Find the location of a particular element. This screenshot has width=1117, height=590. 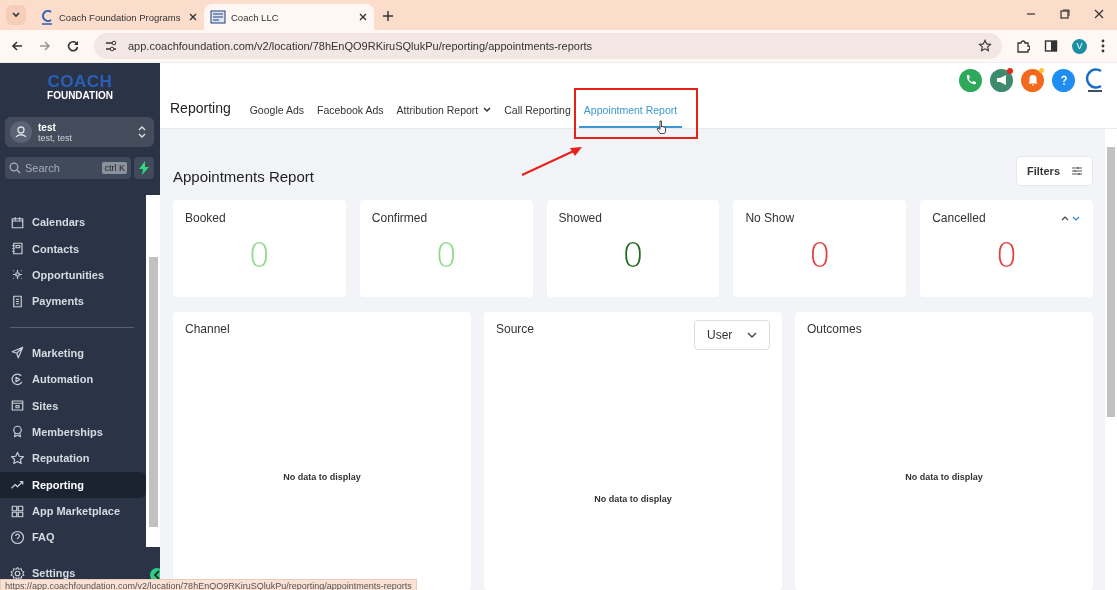

nav-tab: Attribution Report is located at coordinates (444, 116).